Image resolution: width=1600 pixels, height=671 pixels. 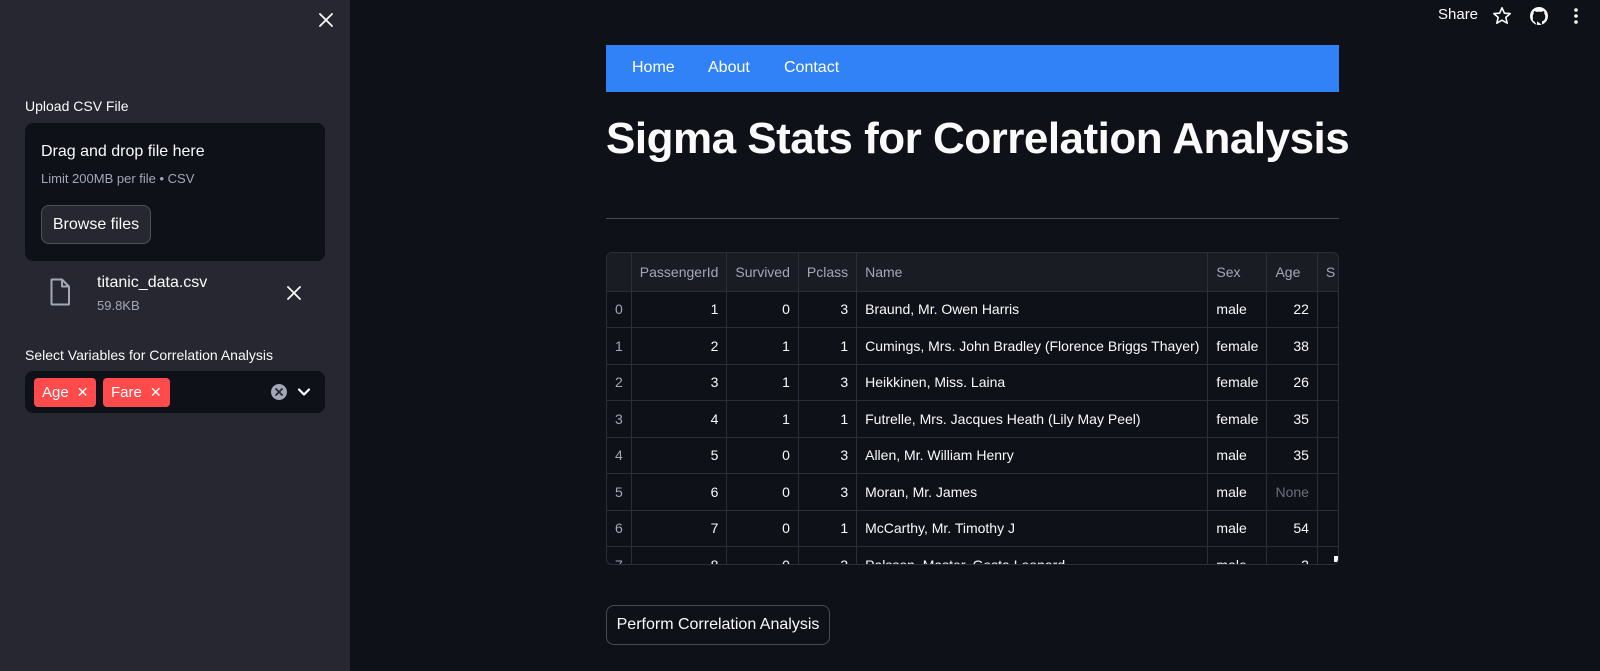 What do you see at coordinates (762, 272) in the screenshot?
I see `column-header: Survived` at bounding box center [762, 272].